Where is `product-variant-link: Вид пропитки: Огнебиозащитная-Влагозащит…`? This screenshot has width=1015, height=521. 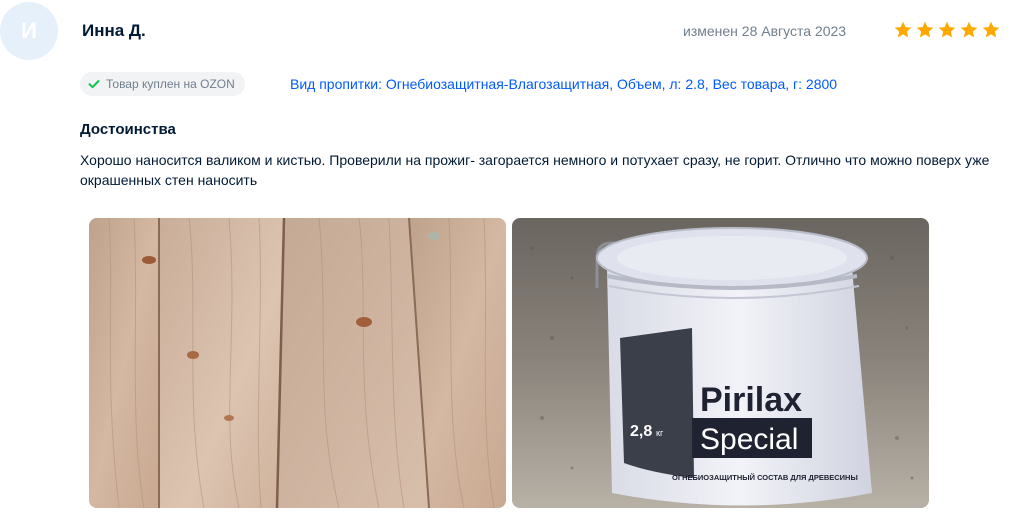 product-variant-link: Вид пропитки: Огнебиозащитная-Влагозащит… is located at coordinates (563, 84).